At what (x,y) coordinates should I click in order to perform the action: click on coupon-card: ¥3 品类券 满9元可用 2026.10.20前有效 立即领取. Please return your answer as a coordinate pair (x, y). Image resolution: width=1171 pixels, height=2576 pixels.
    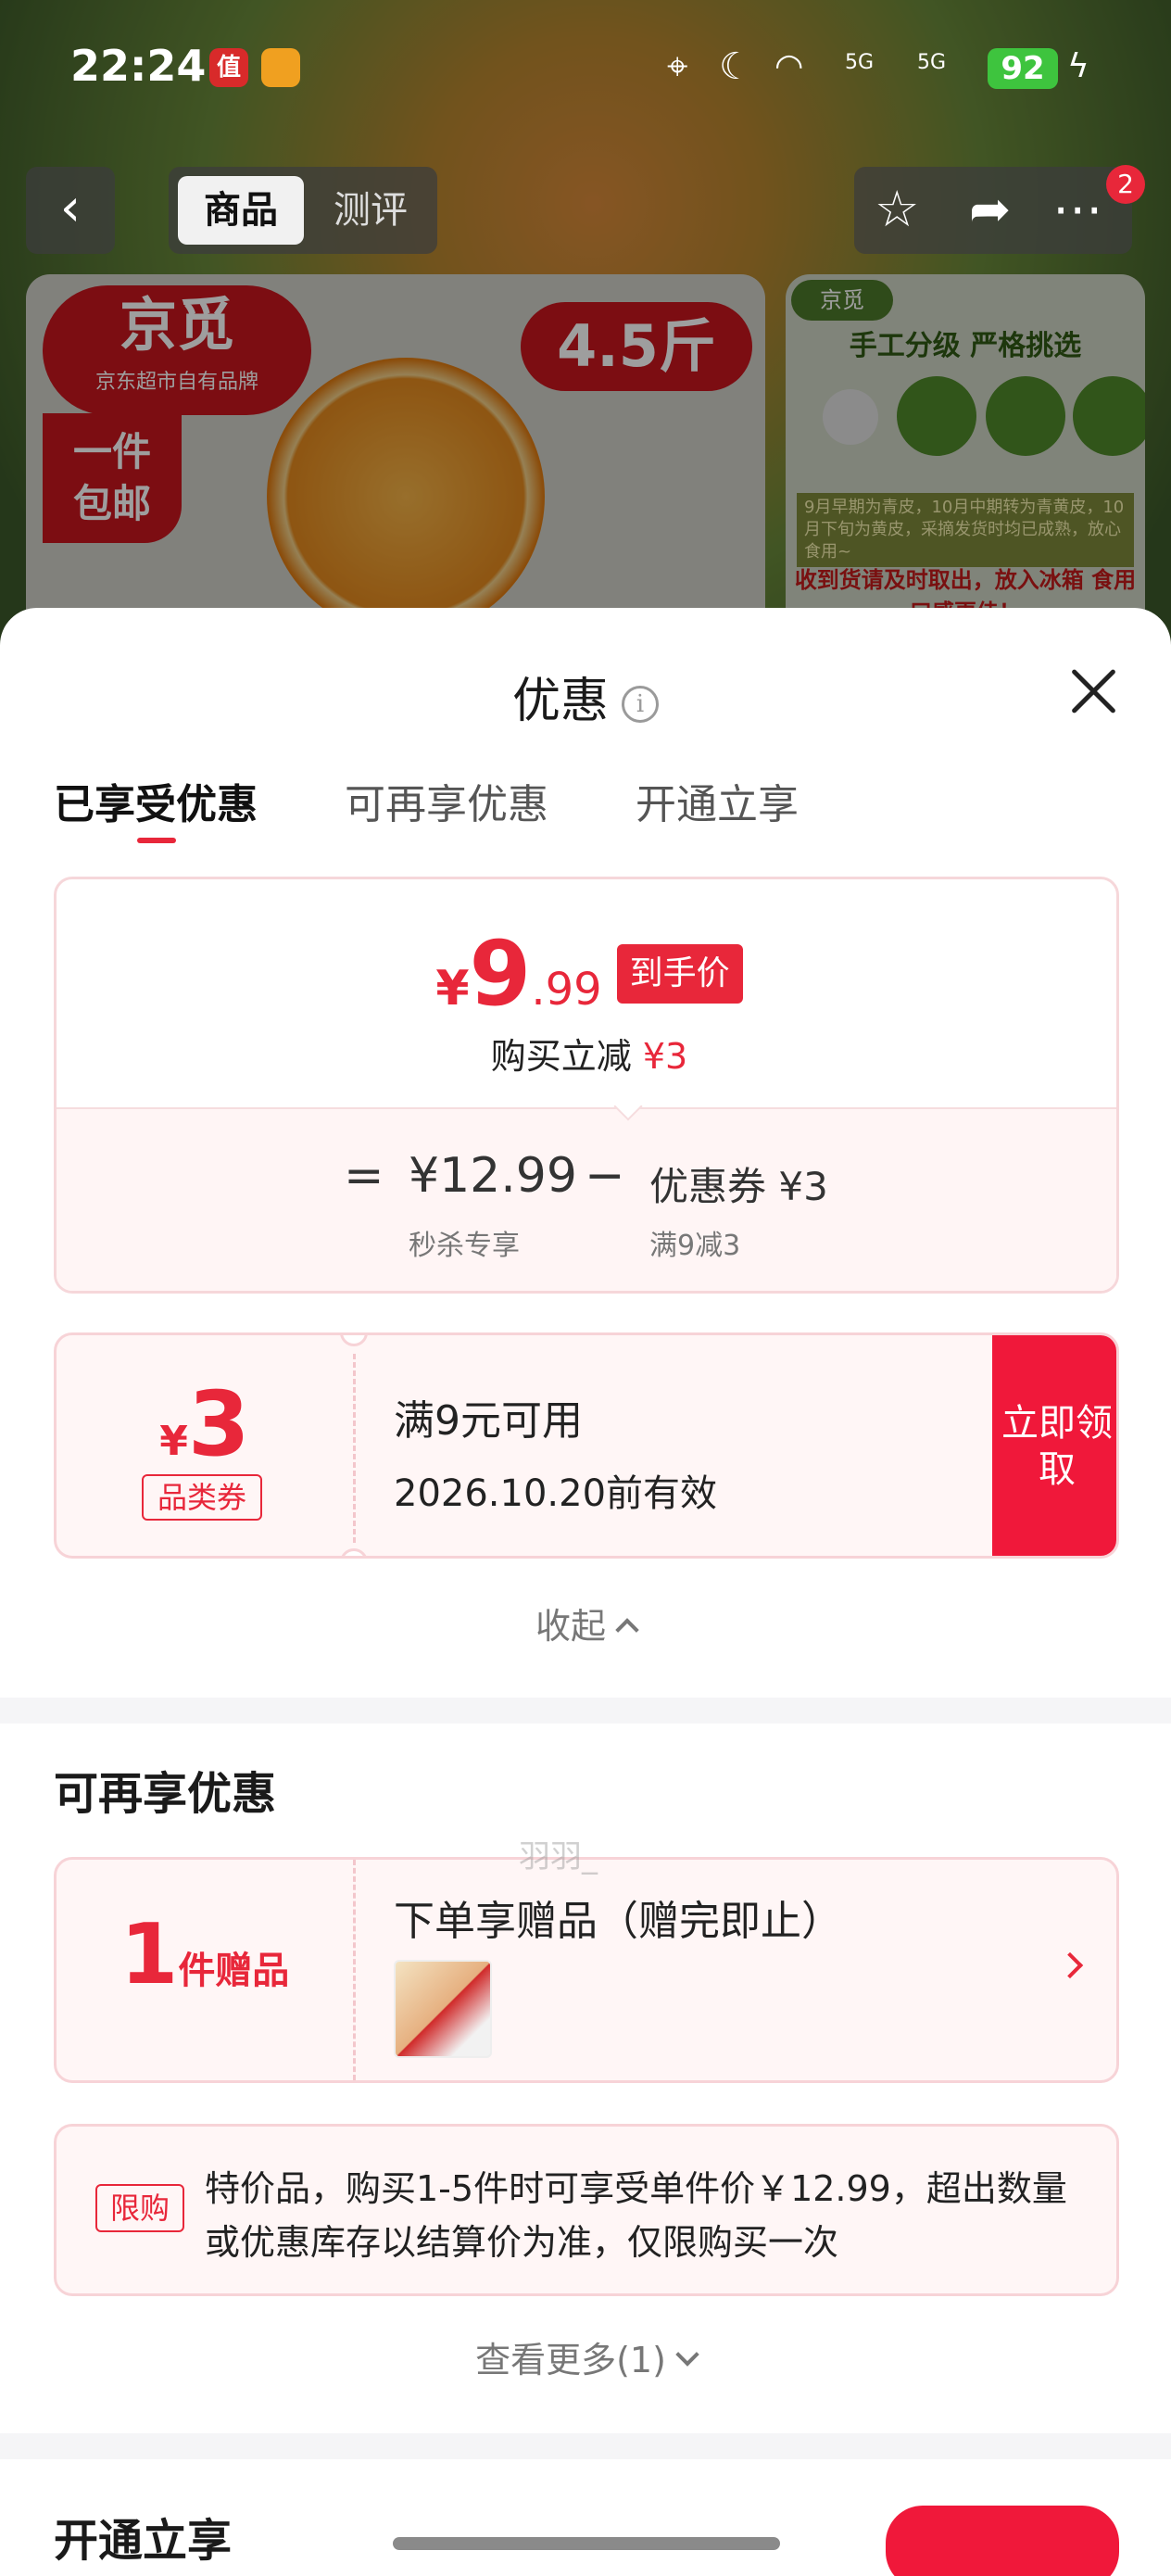
    Looking at the image, I should click on (587, 1446).